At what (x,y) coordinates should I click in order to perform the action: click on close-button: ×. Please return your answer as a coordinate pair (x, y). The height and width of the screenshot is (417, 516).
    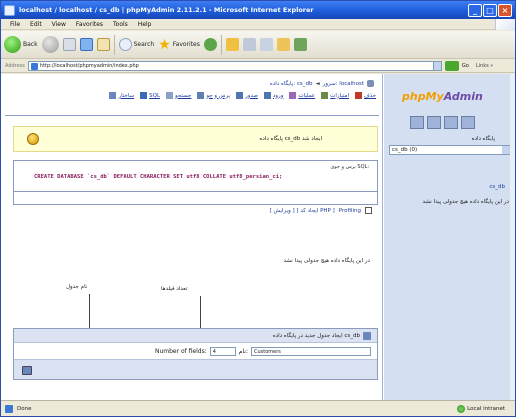
    Looking at the image, I should click on (505, 10).